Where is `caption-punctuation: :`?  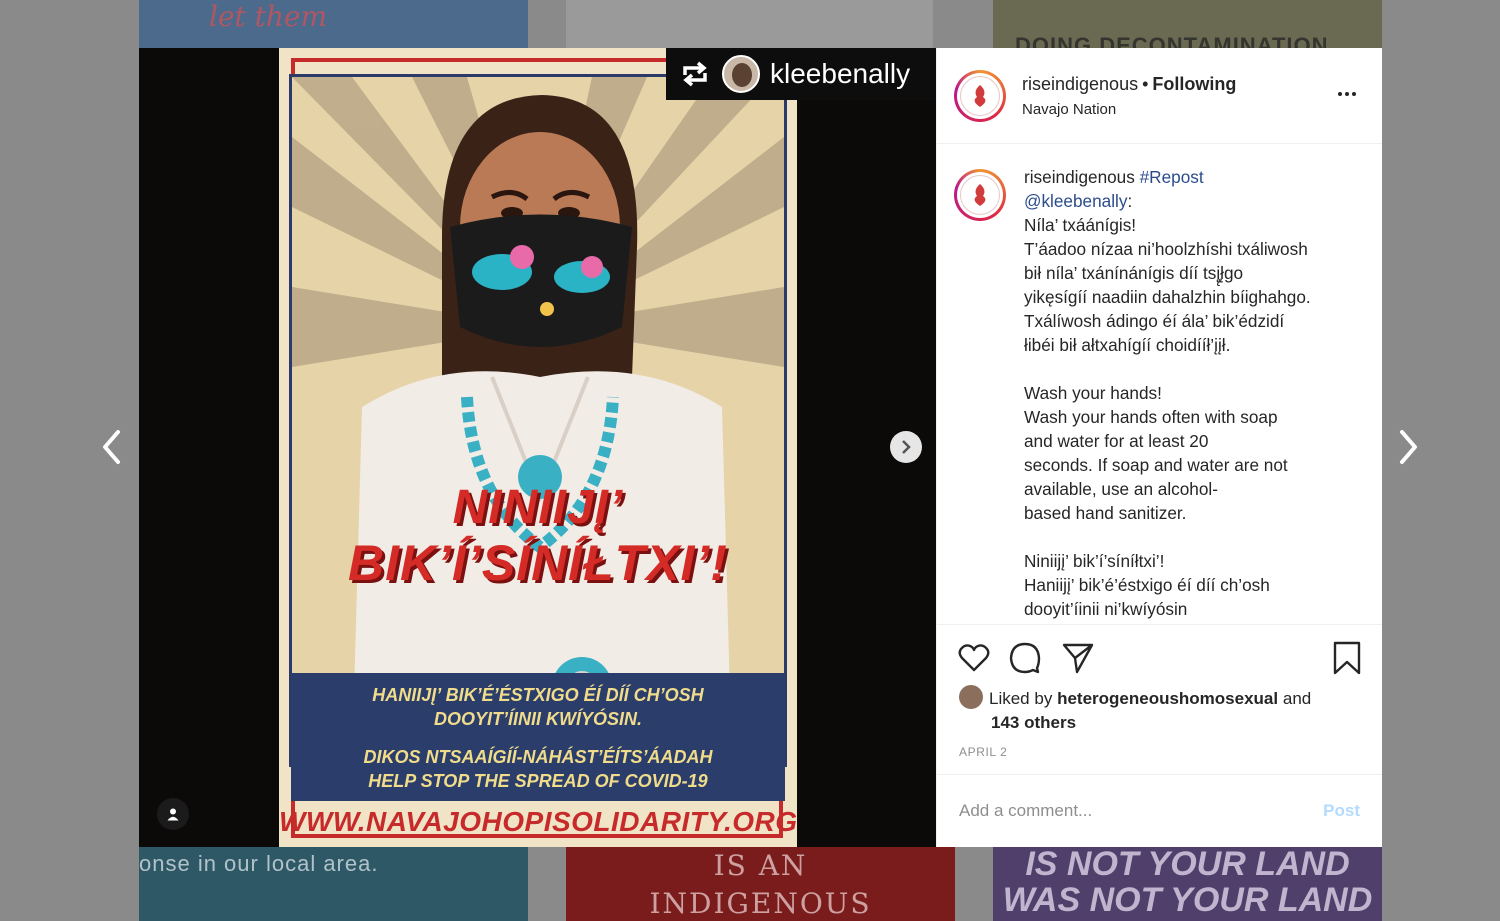 caption-punctuation: : is located at coordinates (1130, 201).